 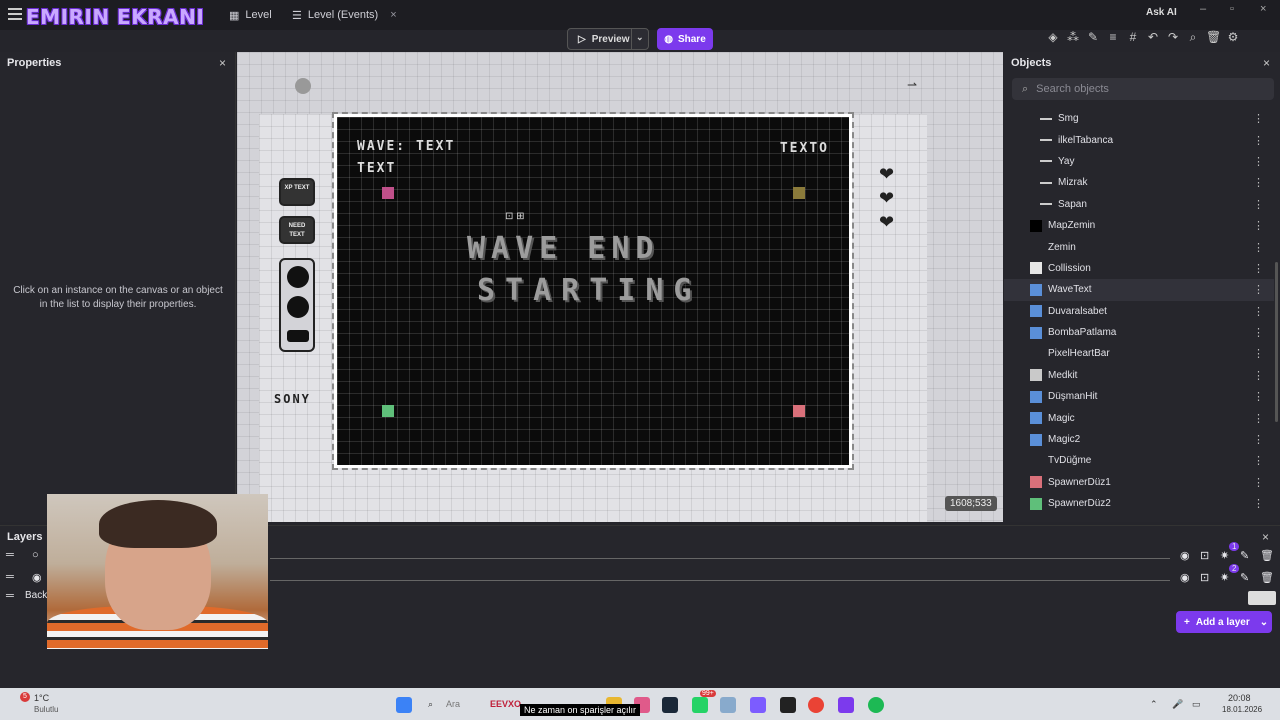 I want to click on whatsapp-icon, so click(x=700, y=705).